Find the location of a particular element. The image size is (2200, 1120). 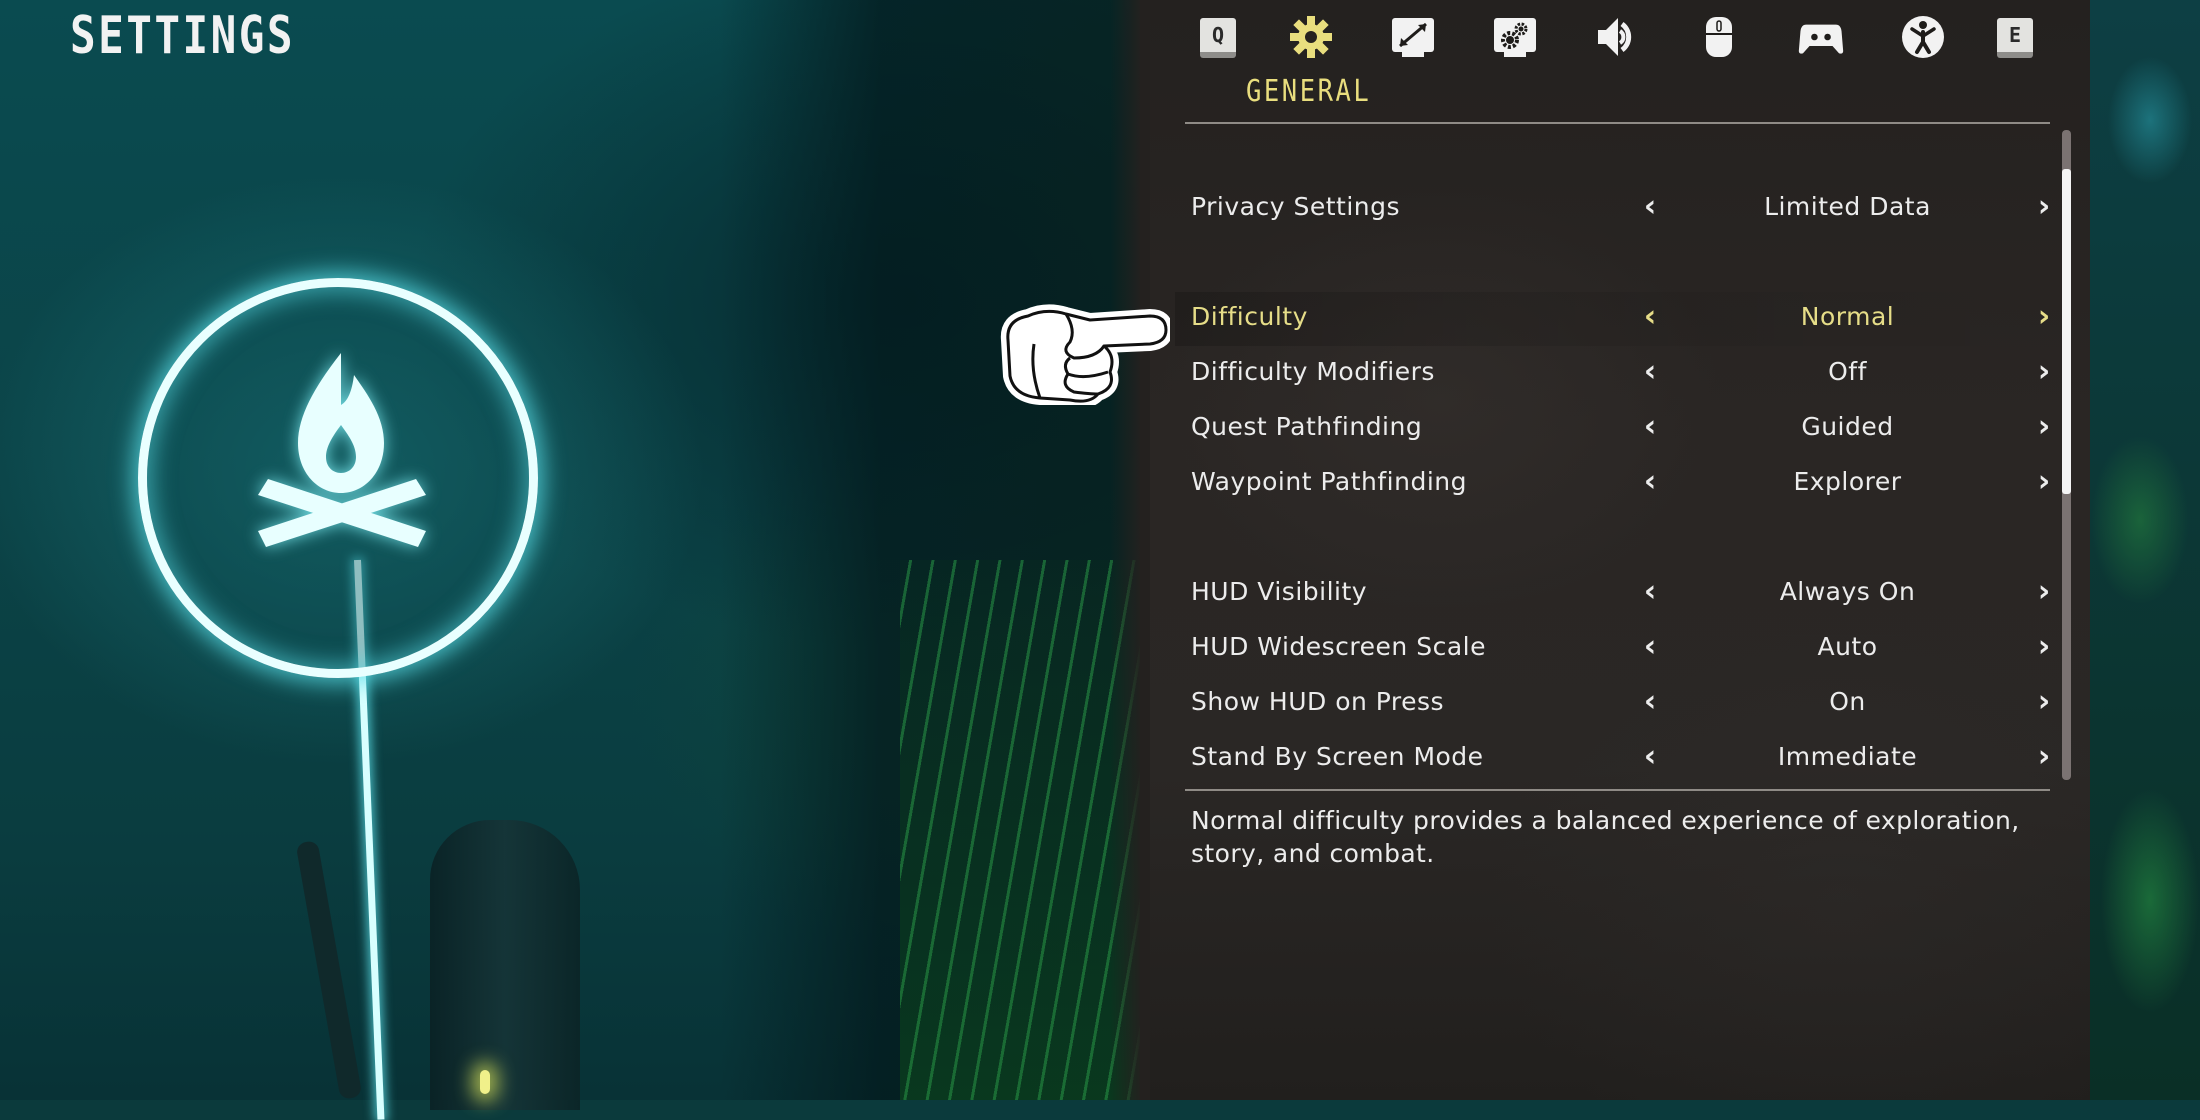

setting-row-difficulty-modifiers: Difficulty Modifiers ‹ Off › is located at coordinates (1620, 374).